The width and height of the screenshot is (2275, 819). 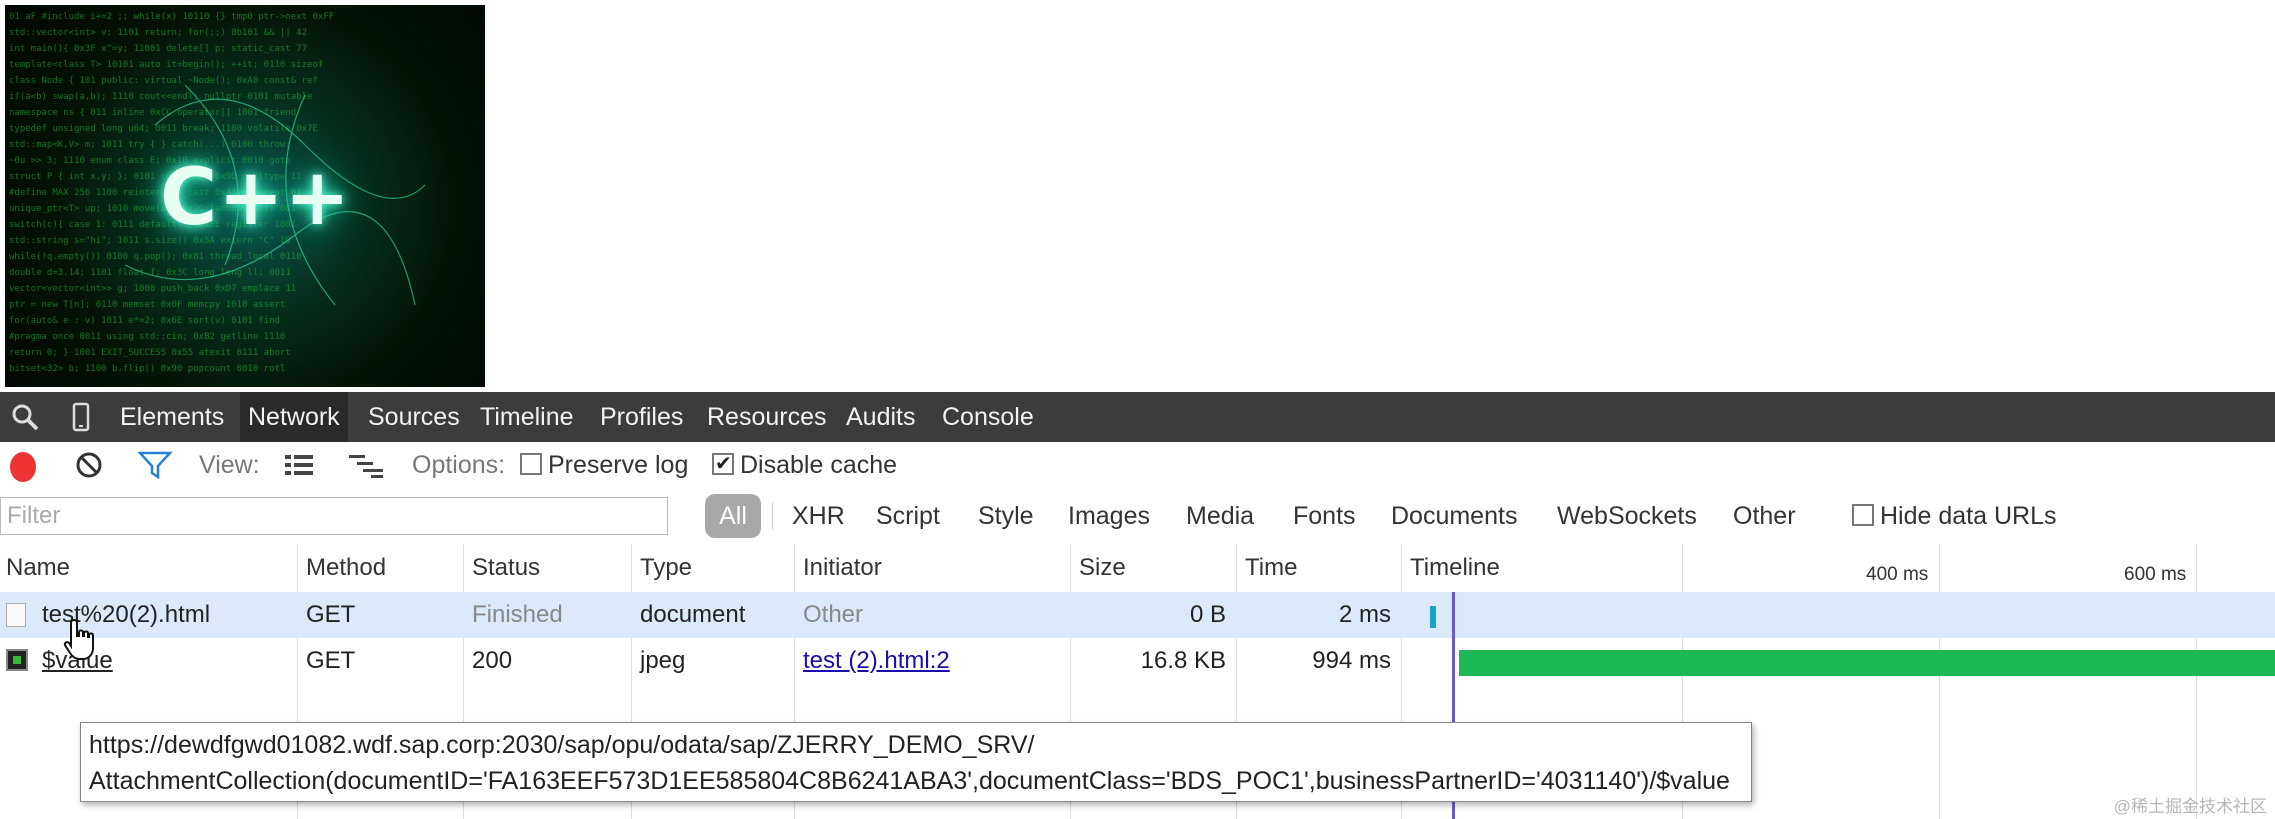 I want to click on preserve-log-checkbox: Preserve log, so click(x=604, y=465).